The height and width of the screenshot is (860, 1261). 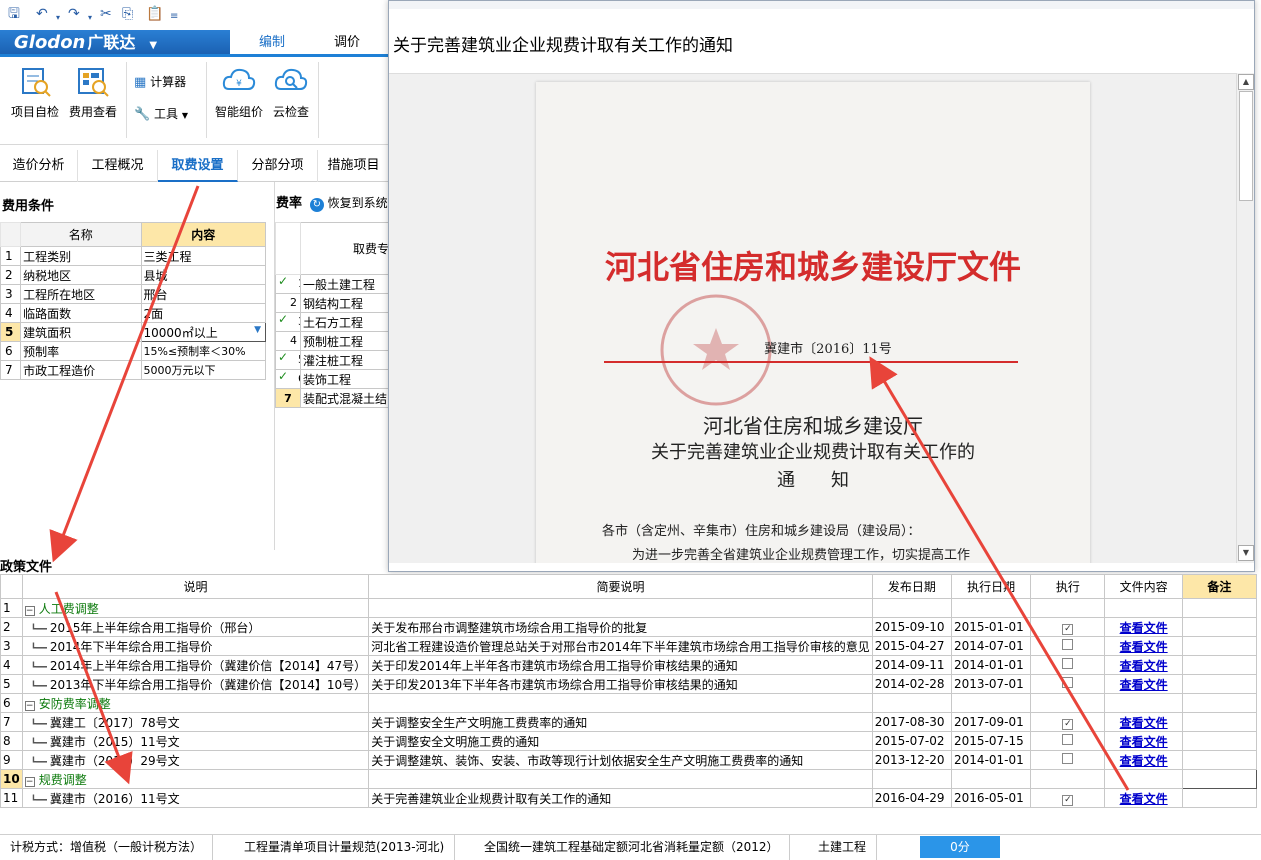 I want to click on tab-cost-analysis: 造价分析, so click(x=39, y=166).